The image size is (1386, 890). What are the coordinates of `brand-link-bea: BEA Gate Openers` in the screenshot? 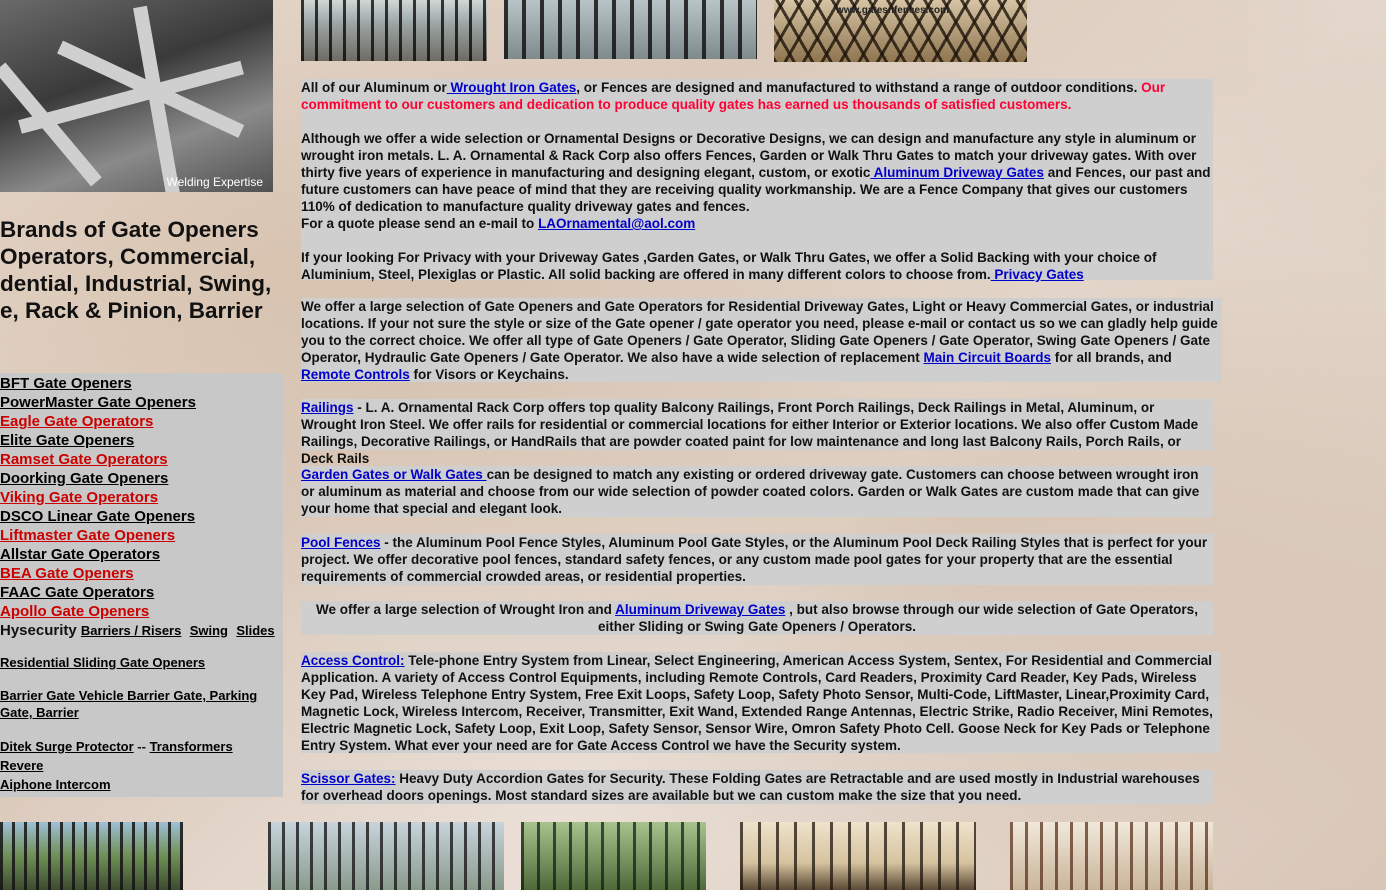 It's located at (141, 573).